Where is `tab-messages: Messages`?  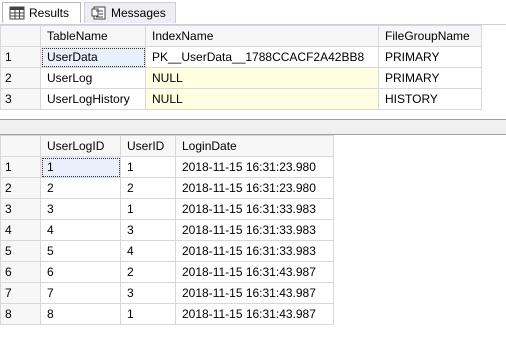 tab-messages: Messages is located at coordinates (130, 12).